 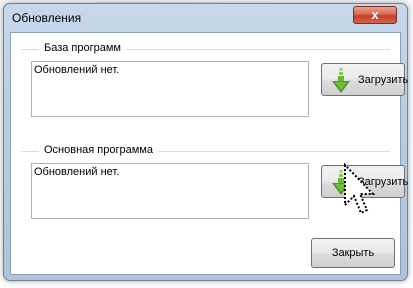 What do you see at coordinates (98, 150) in the screenshot?
I see `group-title: Основная программа` at bounding box center [98, 150].